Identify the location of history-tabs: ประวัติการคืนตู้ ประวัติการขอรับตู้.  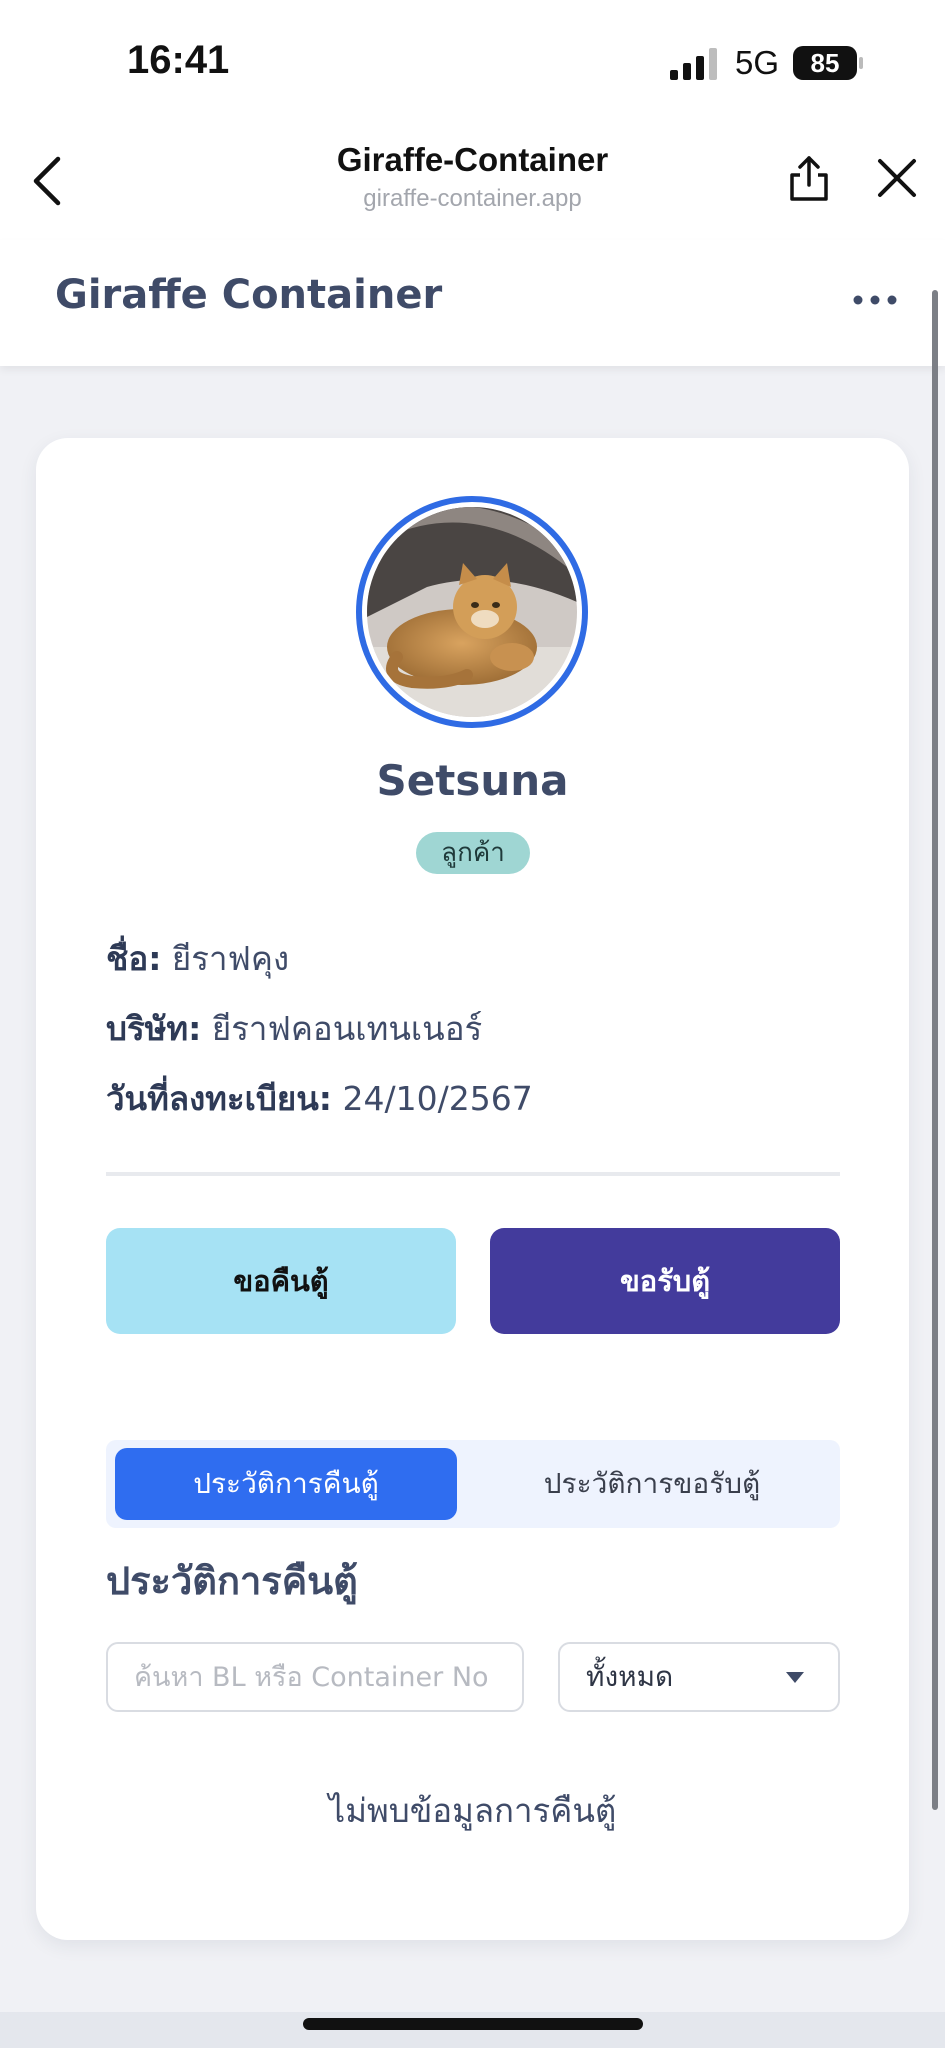
(473, 1484).